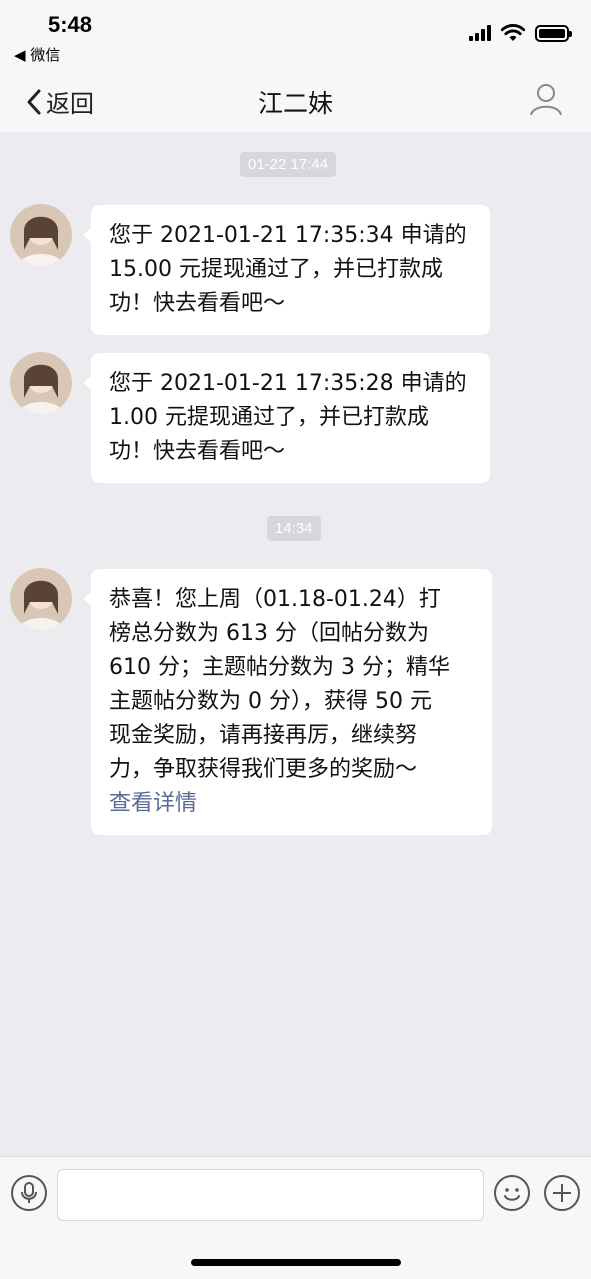 This screenshot has width=591, height=1279. I want to click on person-icon, so click(546, 100).